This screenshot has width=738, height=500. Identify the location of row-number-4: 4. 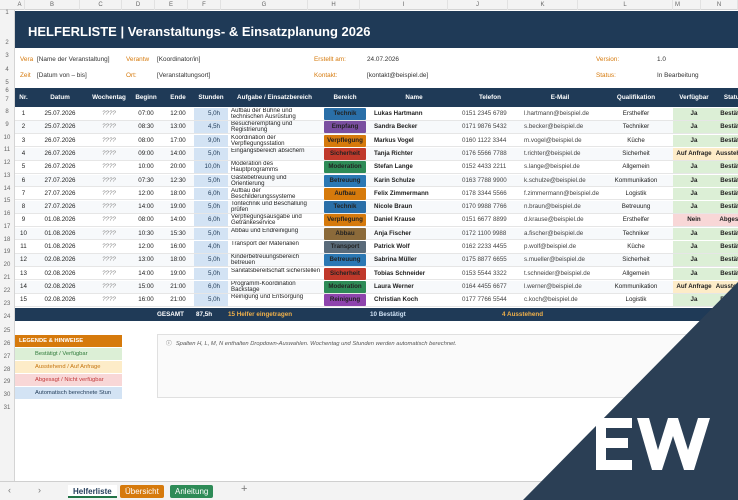
(7, 70).